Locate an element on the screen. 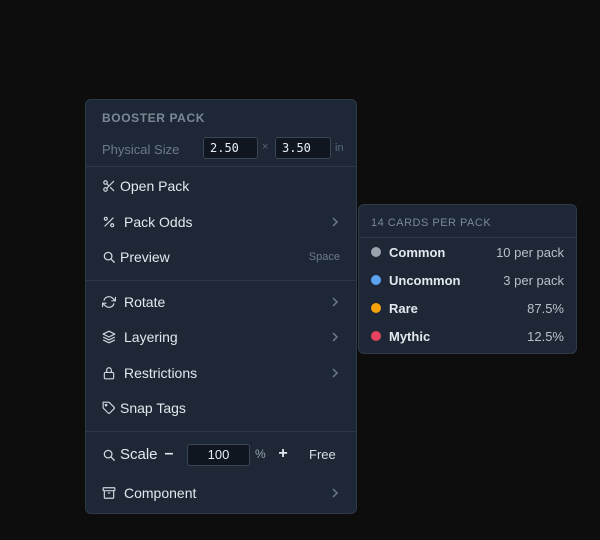 The height and width of the screenshot is (540, 600). component-label: Component is located at coordinates (160, 493).